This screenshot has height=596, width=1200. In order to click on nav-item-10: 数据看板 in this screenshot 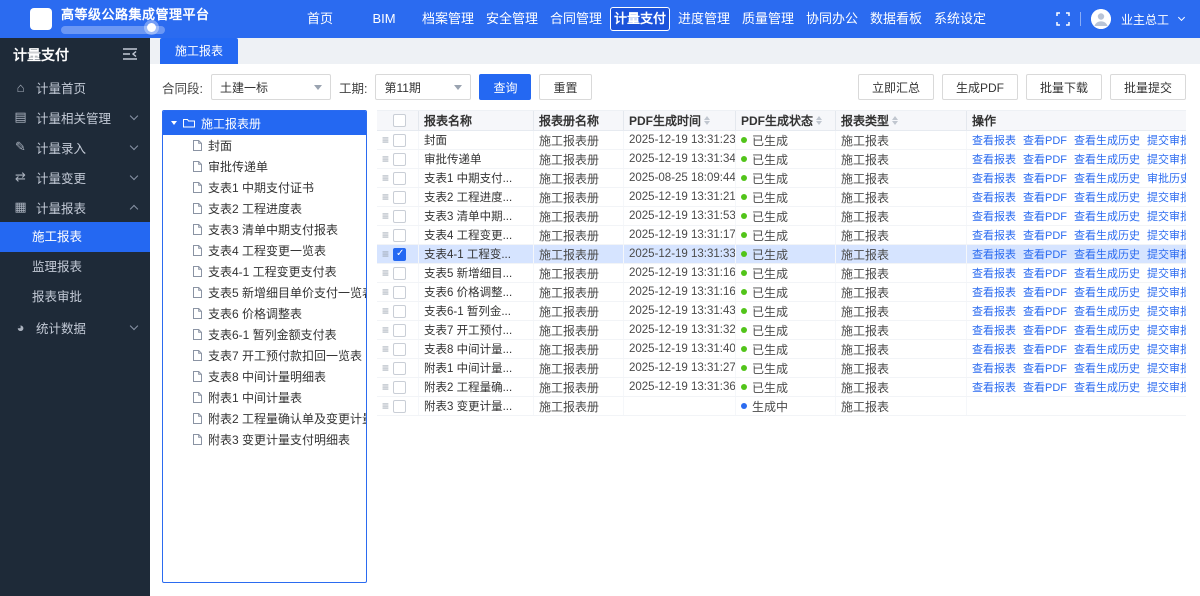, I will do `click(896, 19)`.